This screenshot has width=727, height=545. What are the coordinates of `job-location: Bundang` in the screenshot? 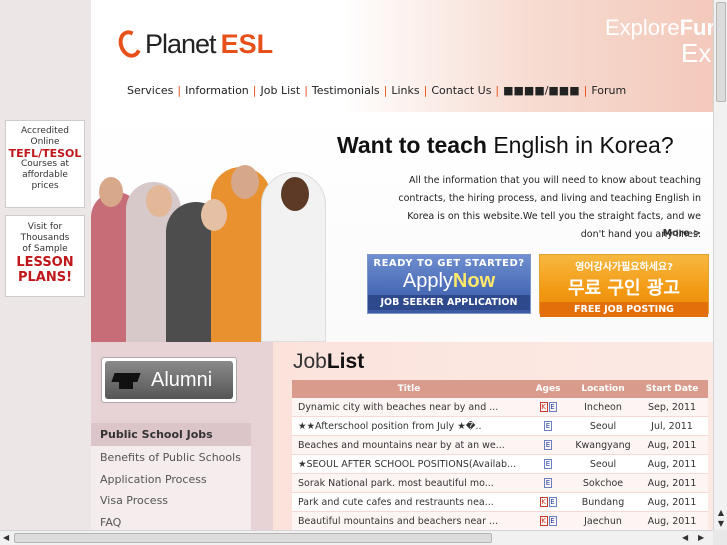 It's located at (603, 502).